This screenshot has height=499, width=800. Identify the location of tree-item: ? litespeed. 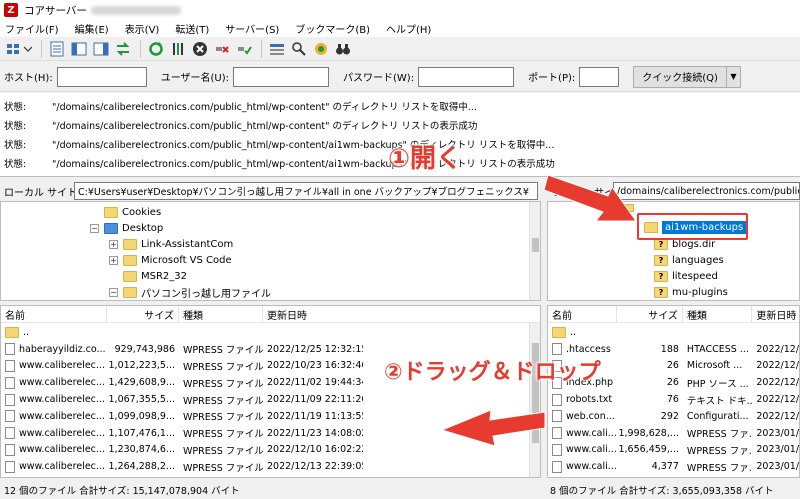
(686, 276).